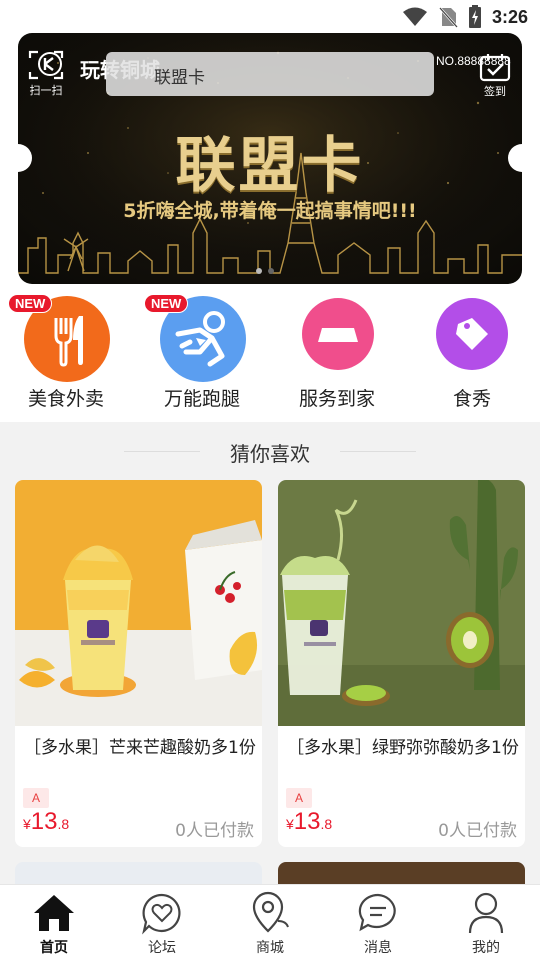 This screenshot has height=960, width=540. I want to click on wifi-icon, so click(414, 16).